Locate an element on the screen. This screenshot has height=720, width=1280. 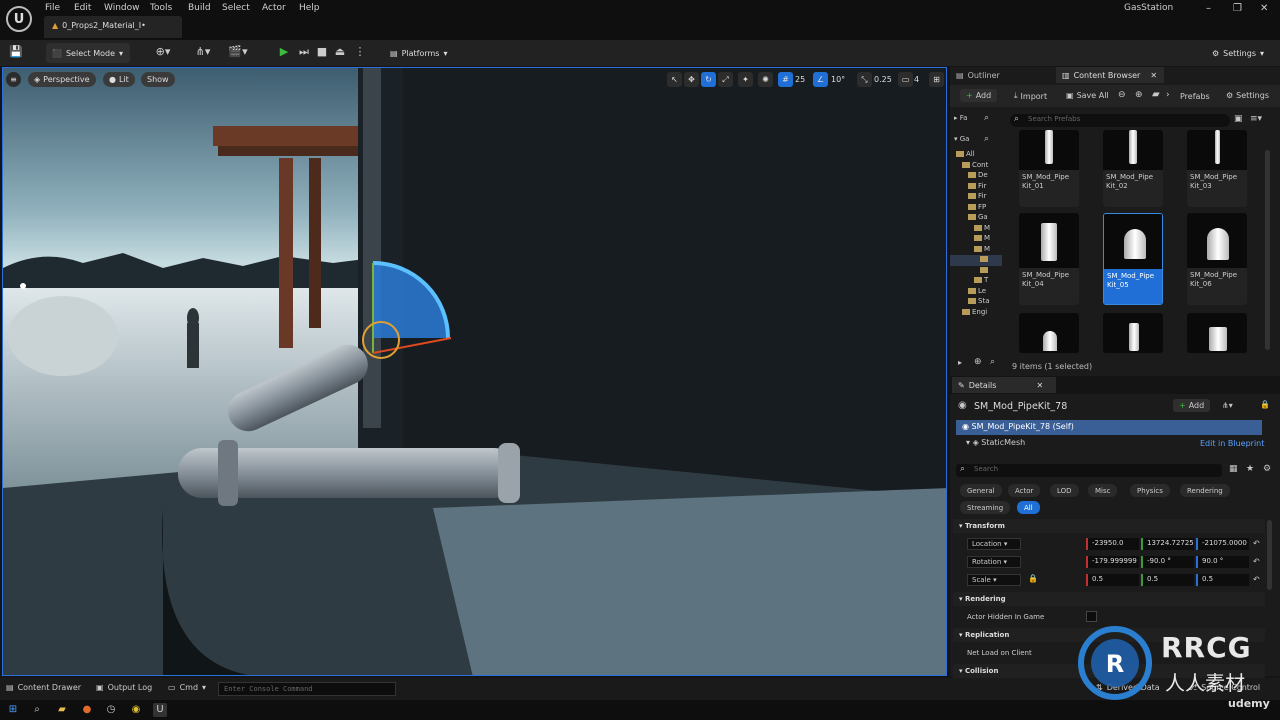
tab-content-browser: ▥ Content Browser ✕ is located at coordinates (1110, 75).